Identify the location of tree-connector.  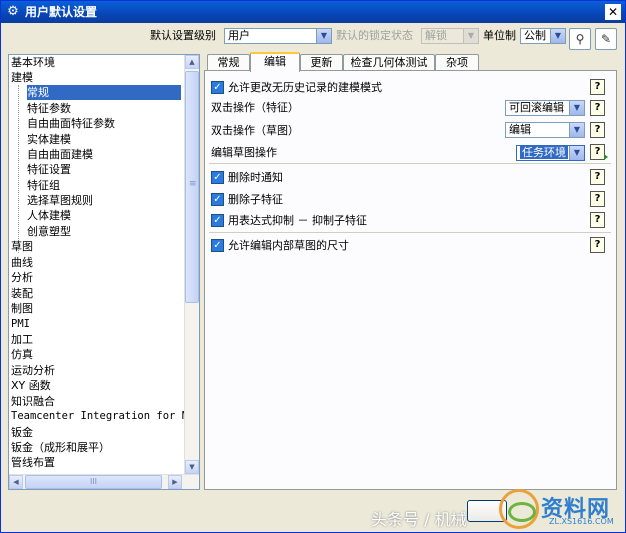
(18, 169).